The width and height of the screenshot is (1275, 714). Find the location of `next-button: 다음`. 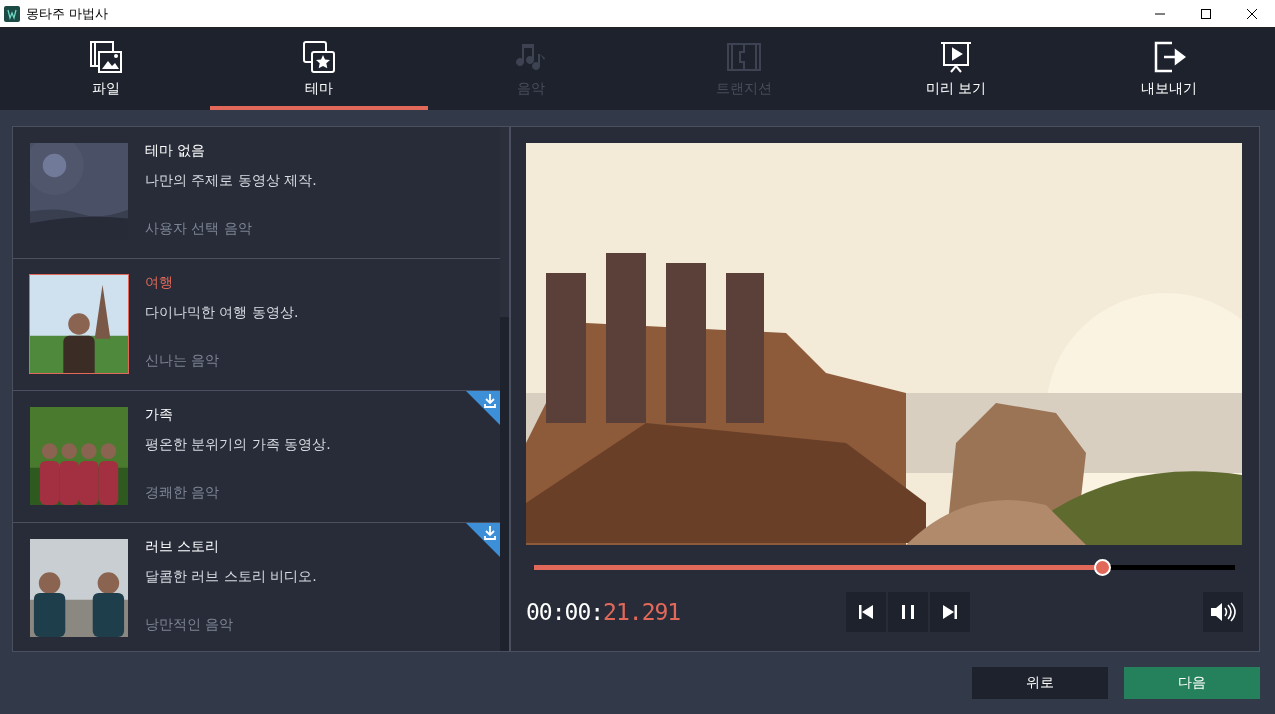

next-button: 다음 is located at coordinates (1192, 683).